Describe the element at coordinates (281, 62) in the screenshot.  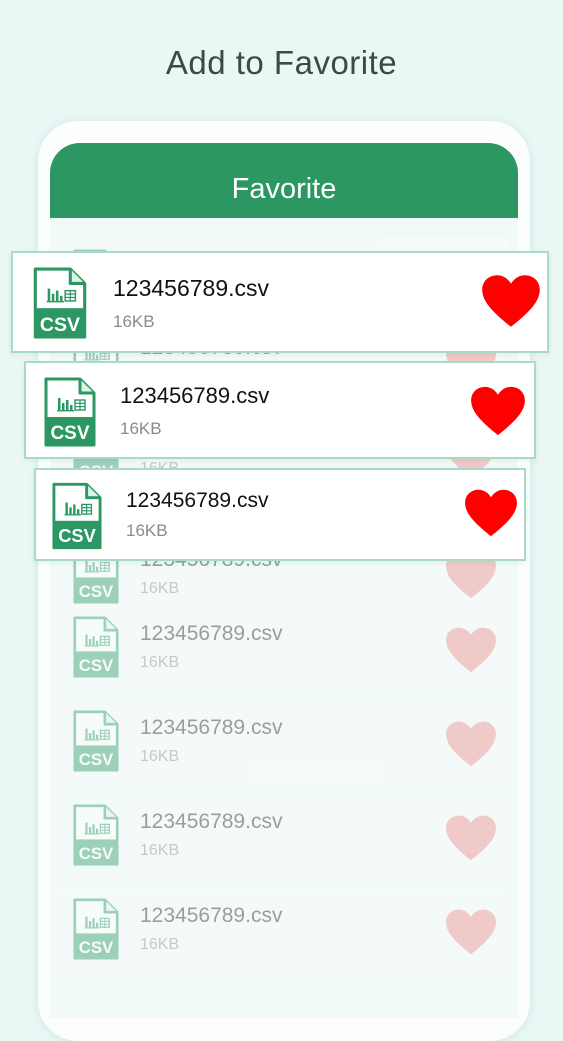
I see `promo-headline: Add to Favorite` at that location.